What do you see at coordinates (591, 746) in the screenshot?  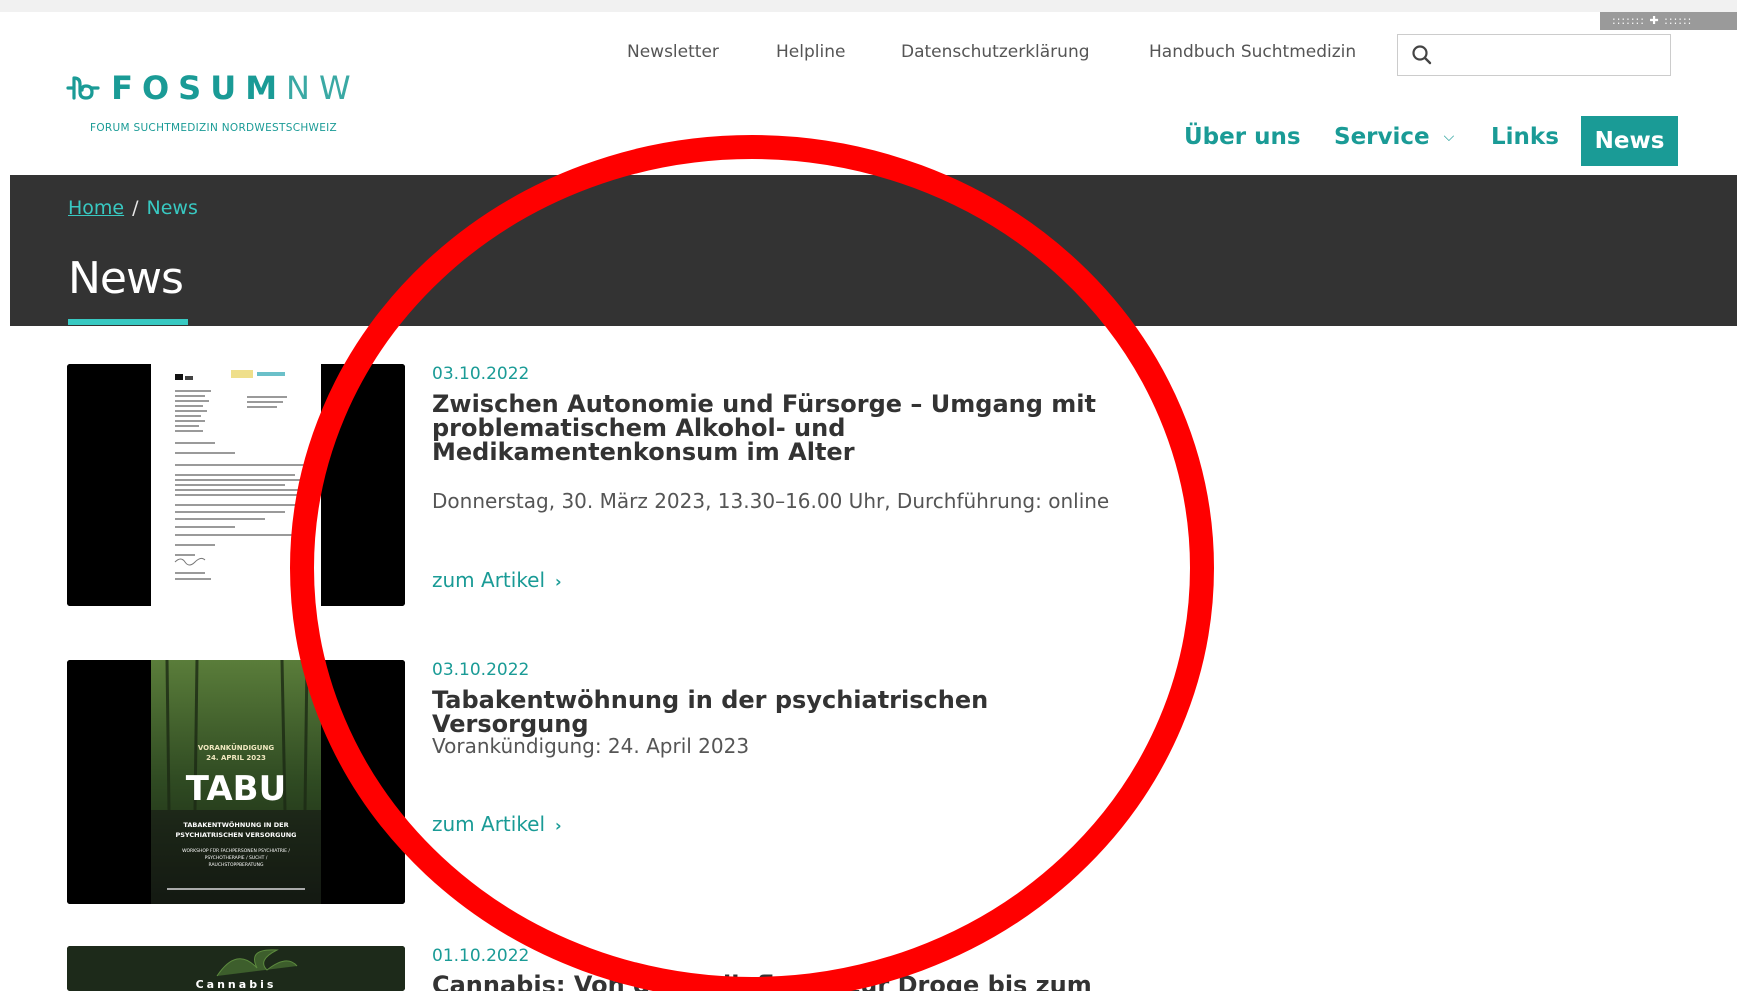 I see `article-description: Vorankündigung: 24. April 2023` at bounding box center [591, 746].